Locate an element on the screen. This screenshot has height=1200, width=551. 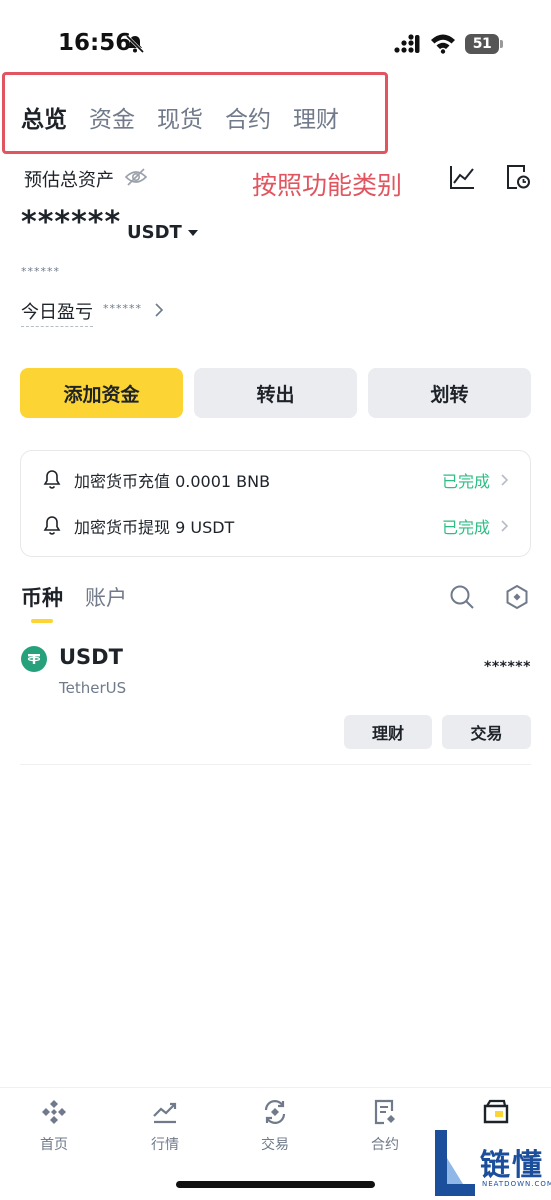
tab-overview: 总览 is located at coordinates (44, 117).